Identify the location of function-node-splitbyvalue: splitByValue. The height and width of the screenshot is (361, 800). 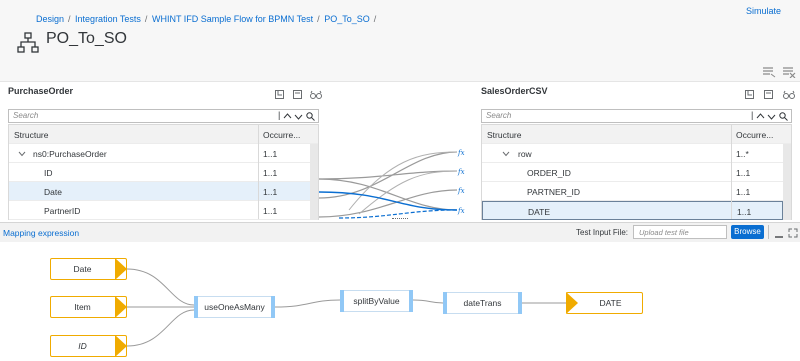
(376, 301).